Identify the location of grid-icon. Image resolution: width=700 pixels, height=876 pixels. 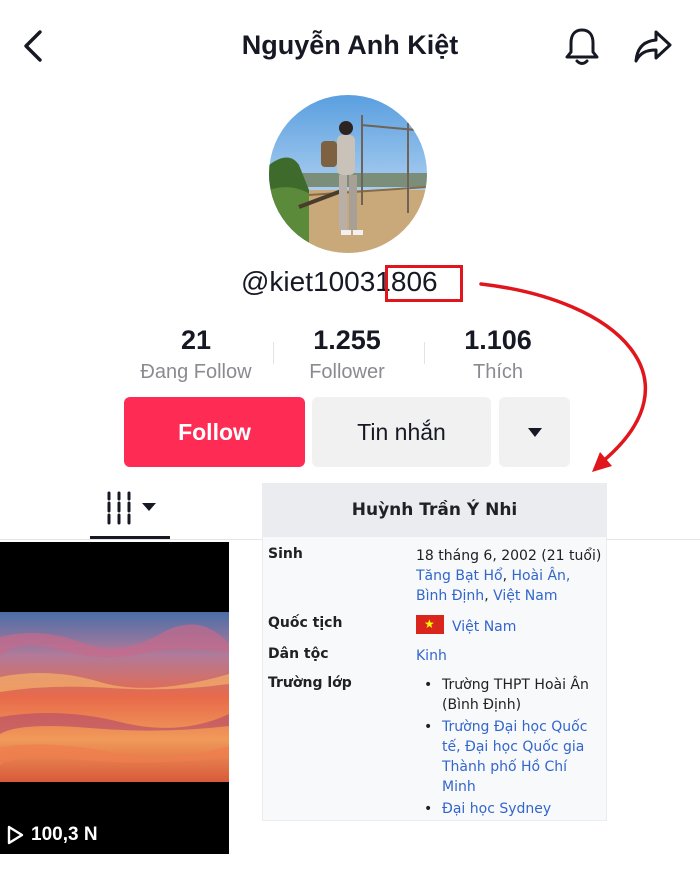
(131, 508).